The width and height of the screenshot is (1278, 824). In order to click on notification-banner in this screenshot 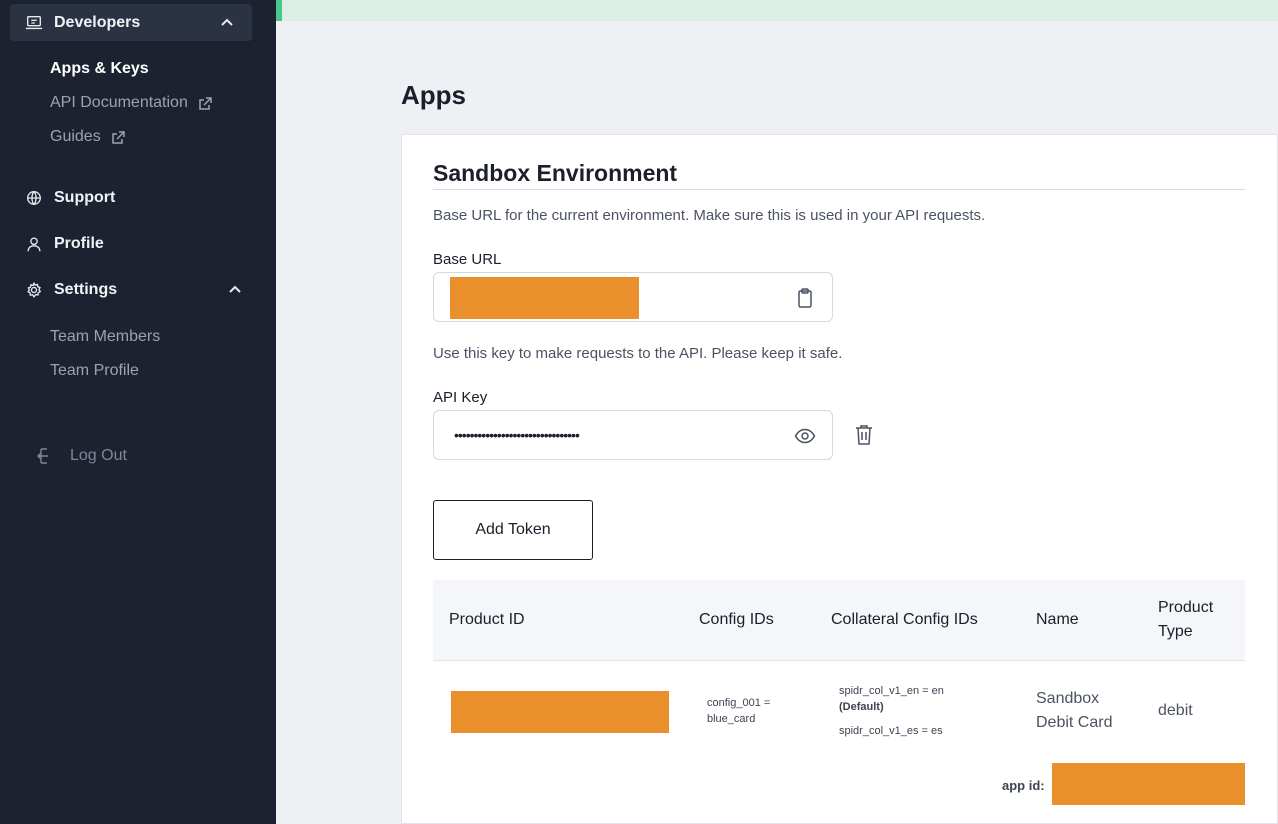, I will do `click(777, 10)`.